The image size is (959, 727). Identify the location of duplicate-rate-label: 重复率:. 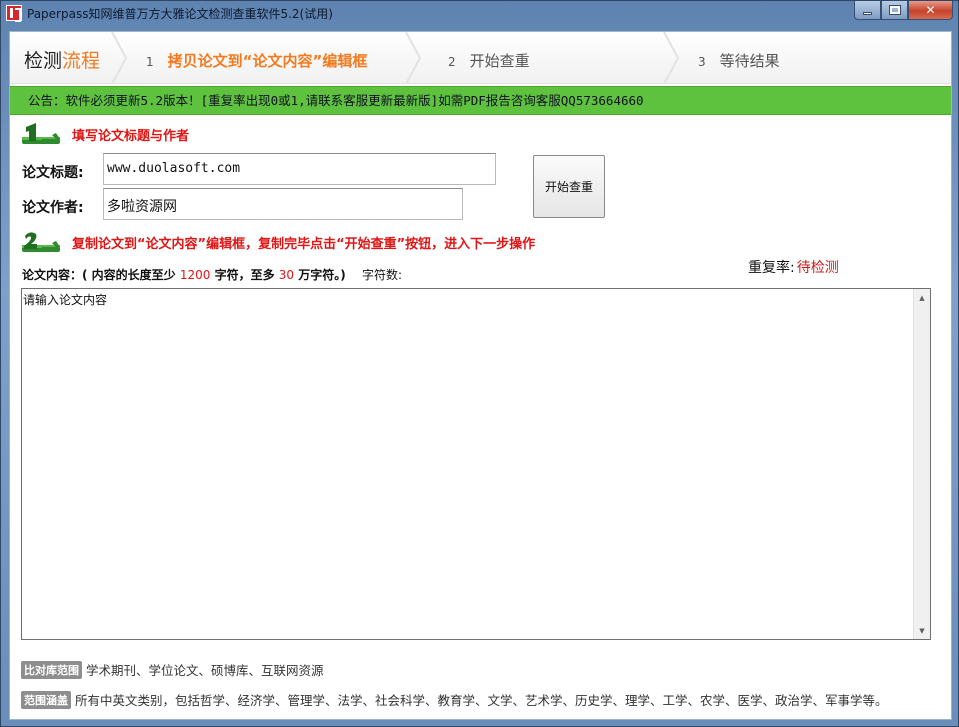
(771, 268).